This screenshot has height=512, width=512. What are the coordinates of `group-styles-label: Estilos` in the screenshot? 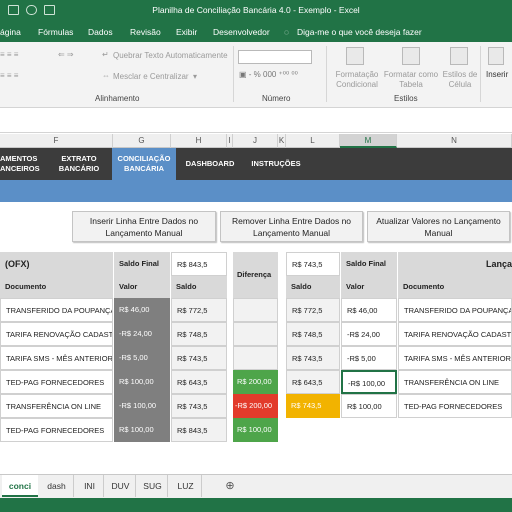 It's located at (406, 98).